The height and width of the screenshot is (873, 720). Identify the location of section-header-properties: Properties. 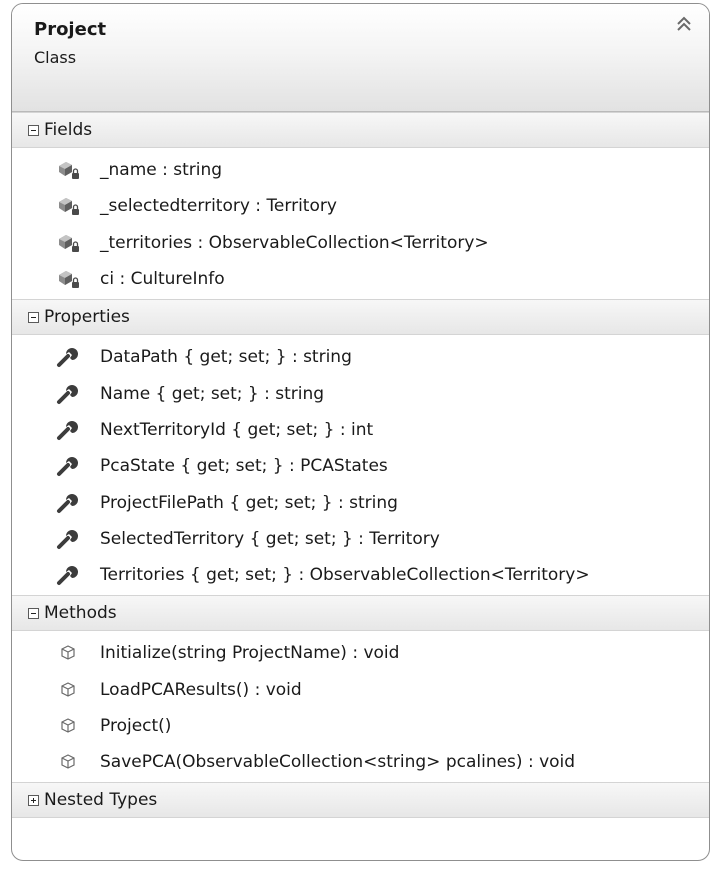
(360, 317).